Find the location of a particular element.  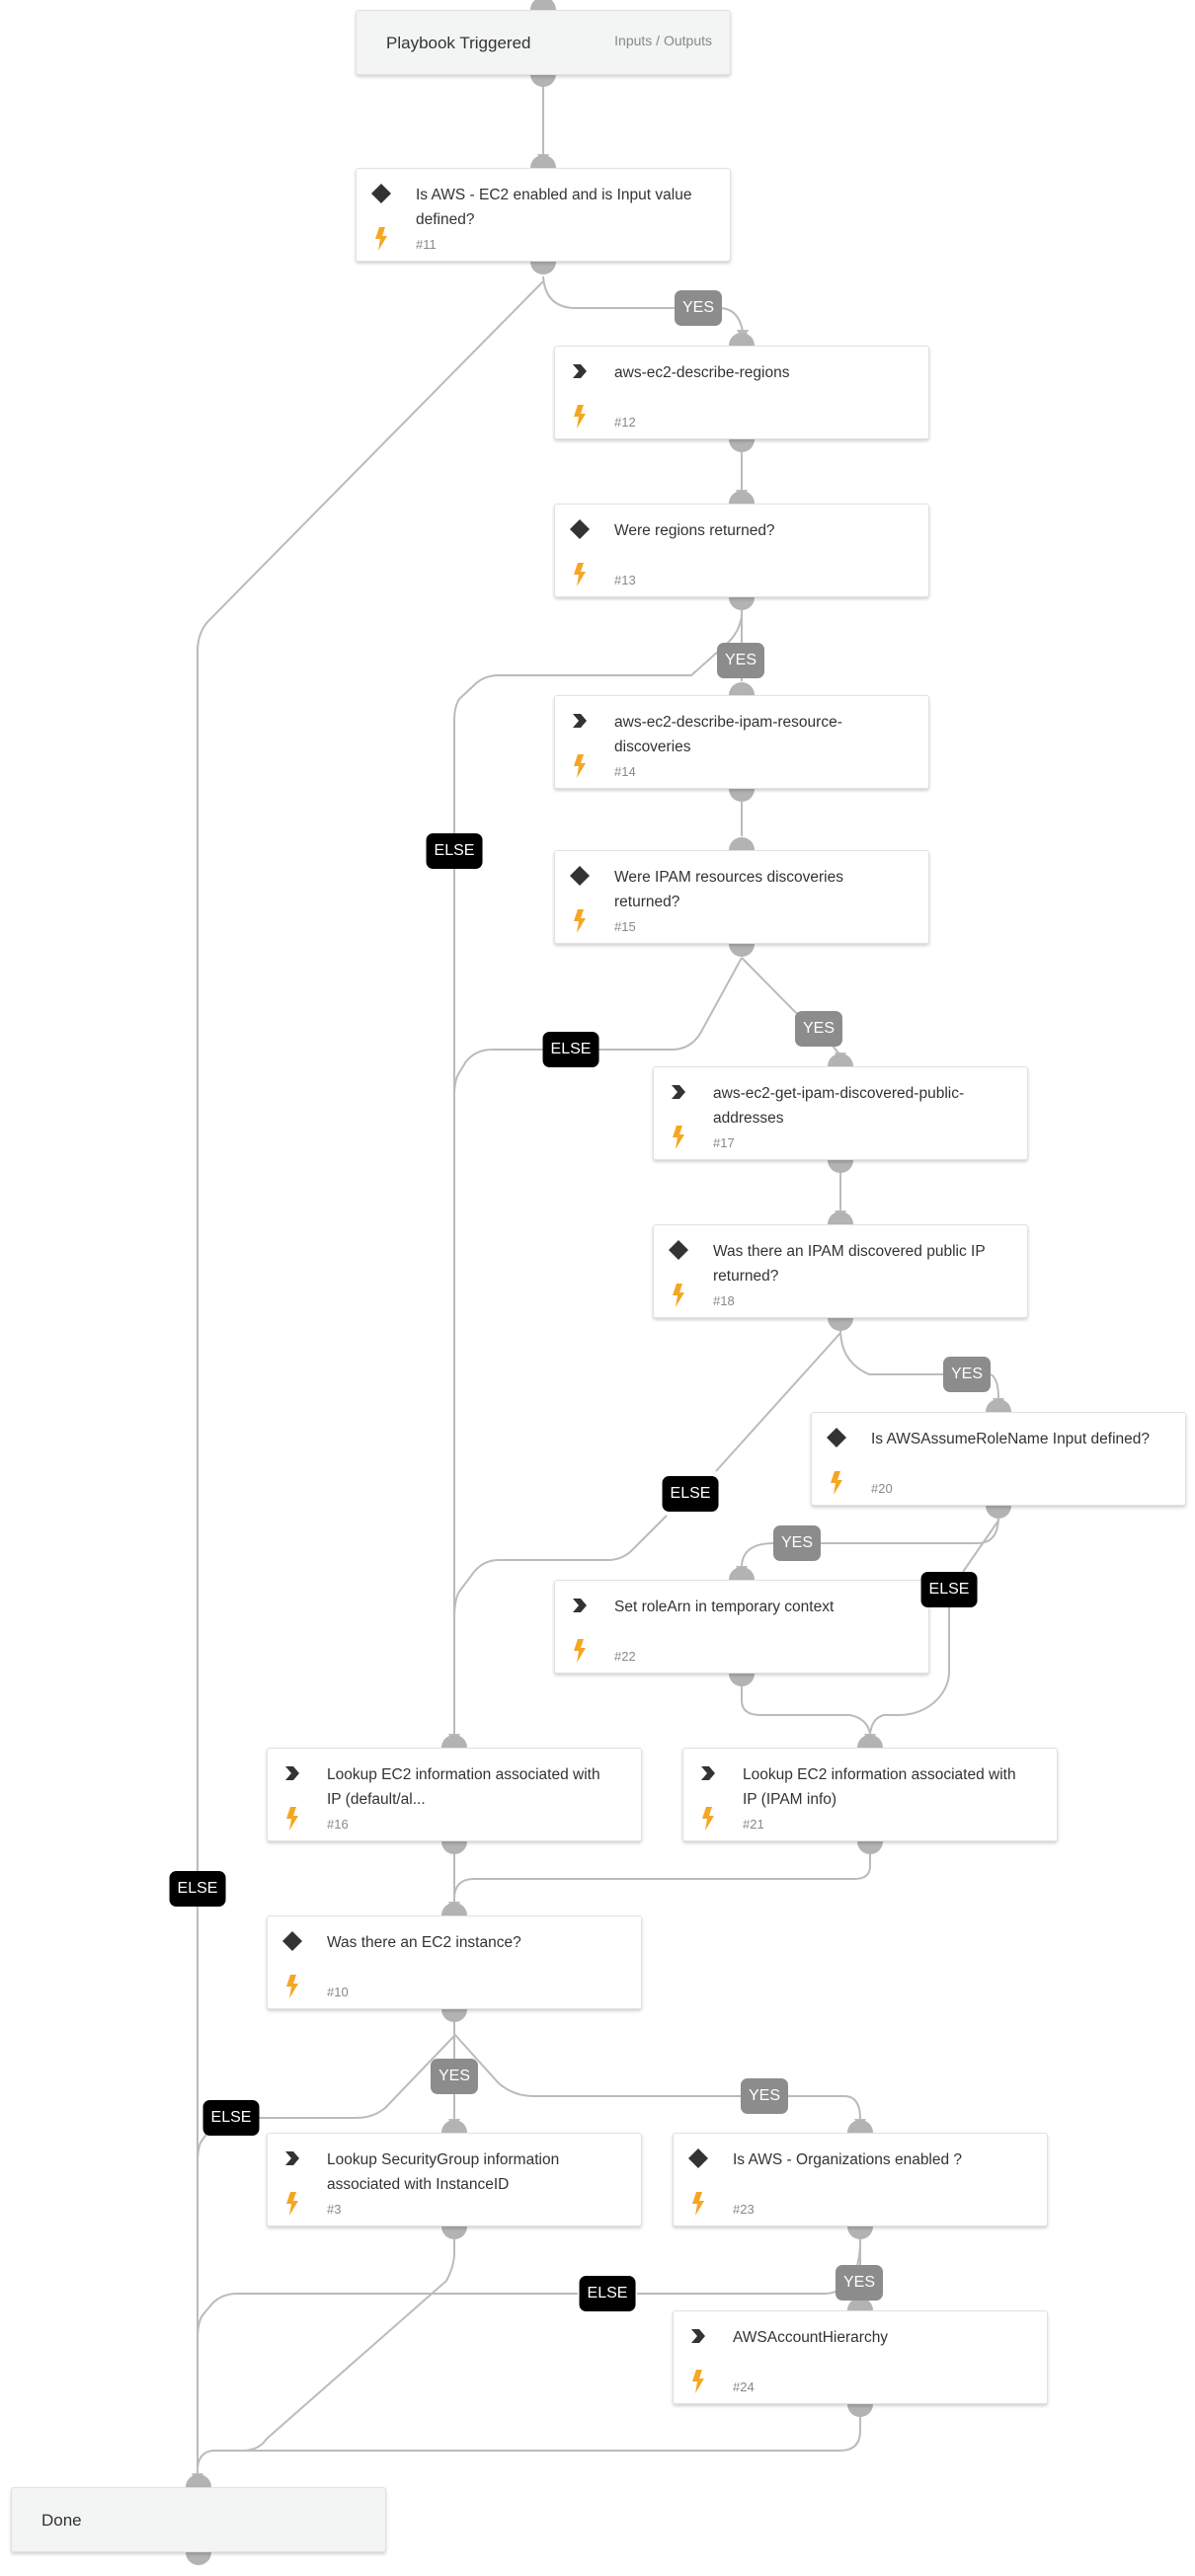

condition-node-10: Was there an EC2 instance? #10 is located at coordinates (455, 1962).